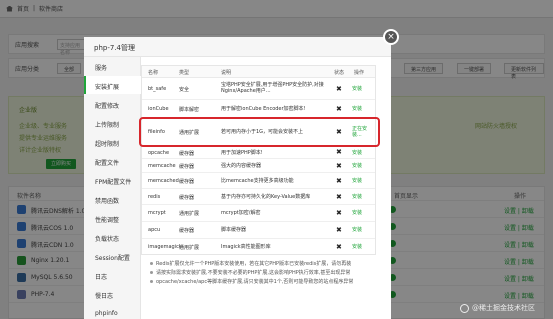 This screenshot has height=319, width=553. Describe the element at coordinates (163, 181) in the screenshot. I see `ext-name: memcached` at that location.